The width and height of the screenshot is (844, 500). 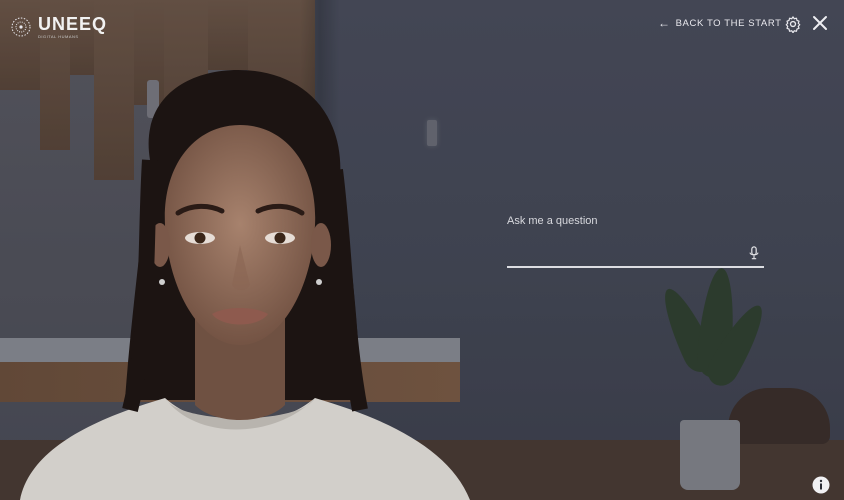 I want to click on gear-icon, so click(x=793, y=24).